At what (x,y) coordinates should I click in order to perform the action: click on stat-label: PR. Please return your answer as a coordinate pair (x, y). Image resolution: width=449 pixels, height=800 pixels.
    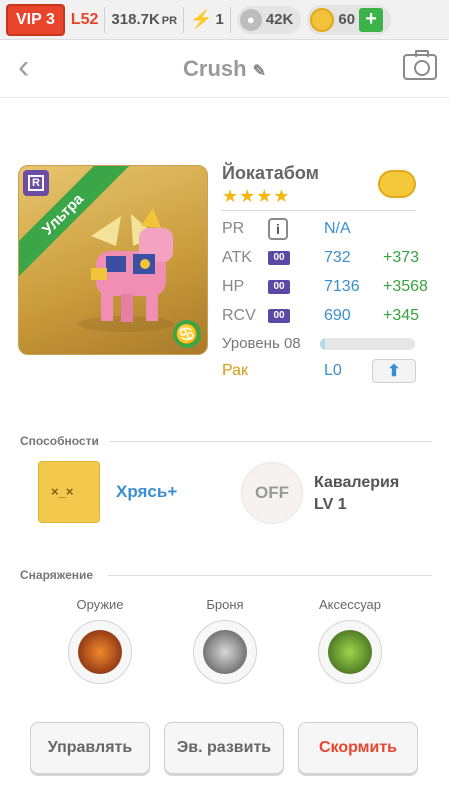
    Looking at the image, I should click on (233, 228).